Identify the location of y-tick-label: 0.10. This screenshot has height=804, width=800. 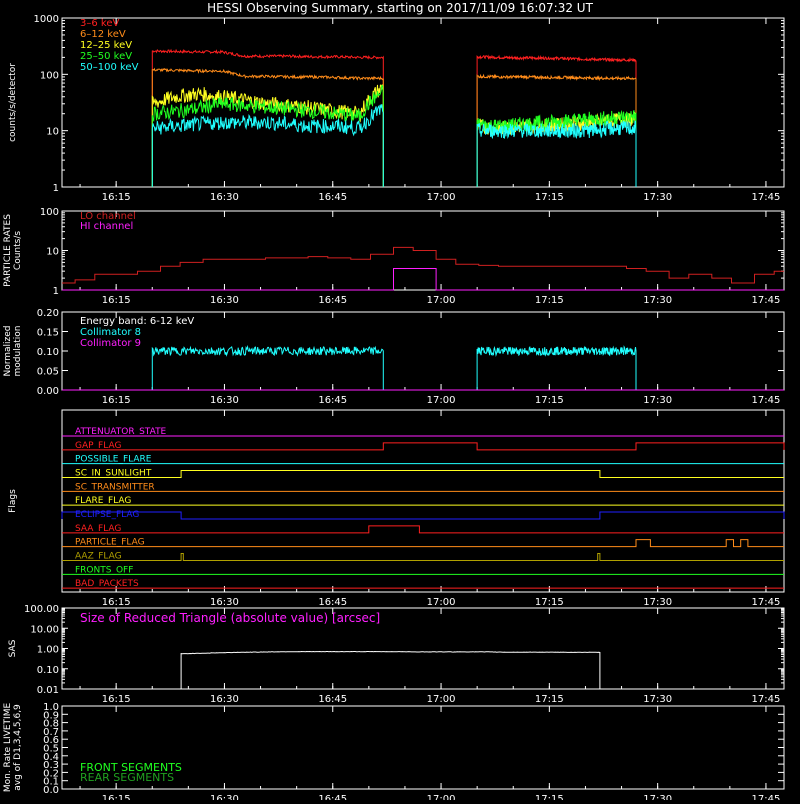
(48, 670).